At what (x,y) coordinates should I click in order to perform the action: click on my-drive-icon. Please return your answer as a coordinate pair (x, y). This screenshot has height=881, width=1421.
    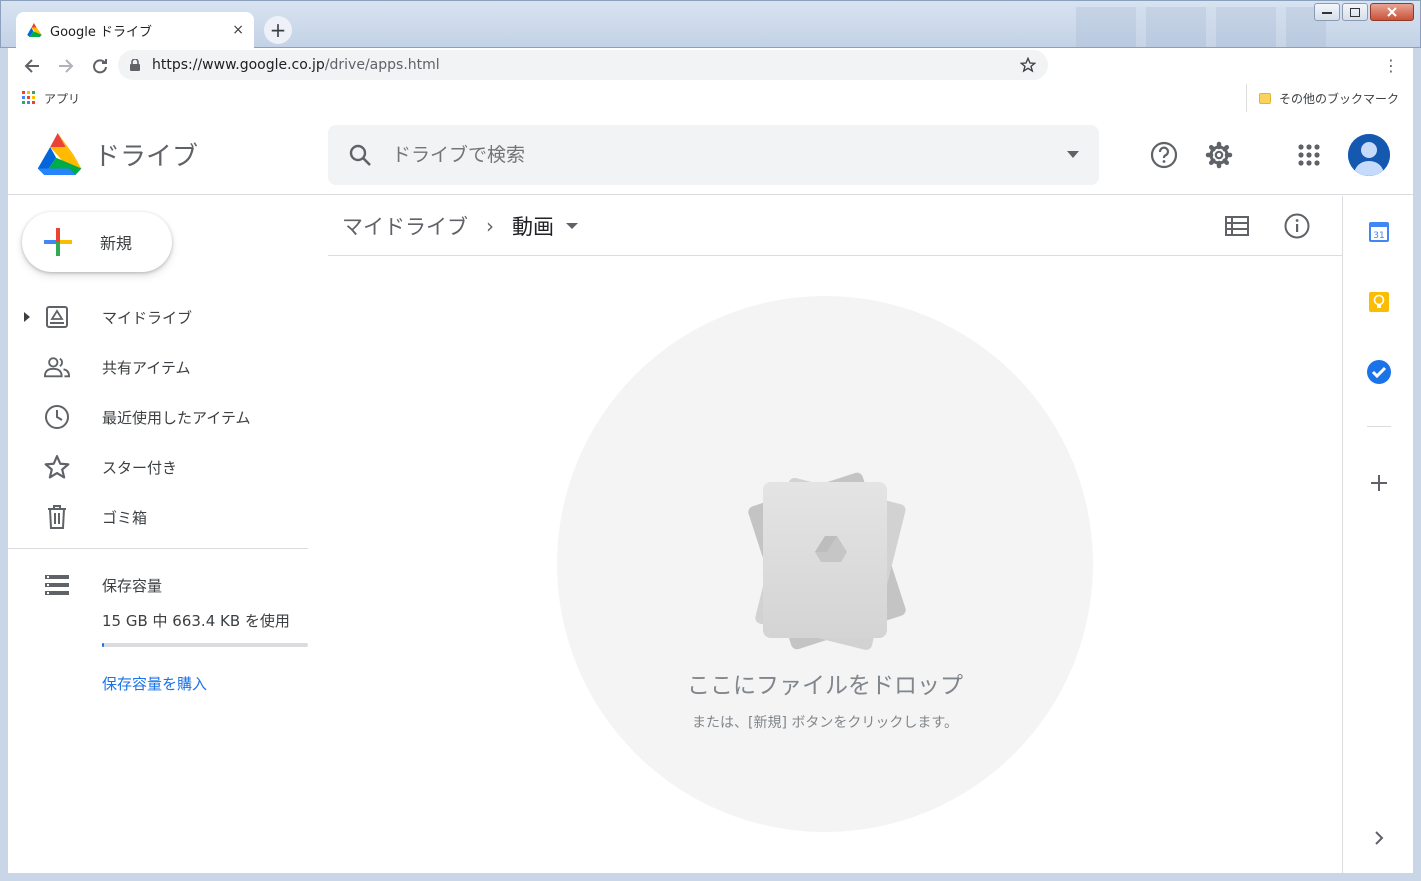
    Looking at the image, I should click on (57, 317).